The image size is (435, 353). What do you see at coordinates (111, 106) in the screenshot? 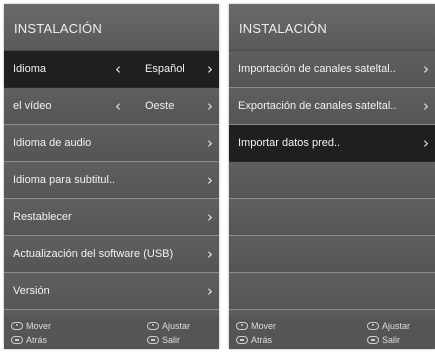
I see `menu-item-video: el vídeo ‹ Oeste ›` at bounding box center [111, 106].